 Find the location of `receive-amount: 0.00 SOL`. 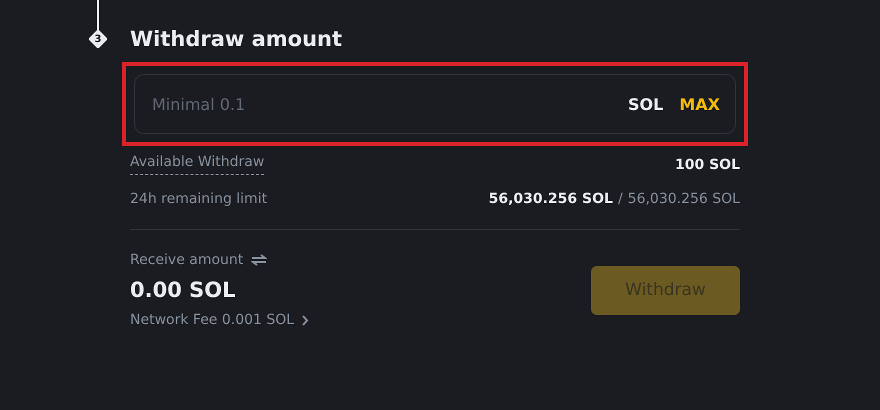

receive-amount: 0.00 SOL is located at coordinates (183, 290).